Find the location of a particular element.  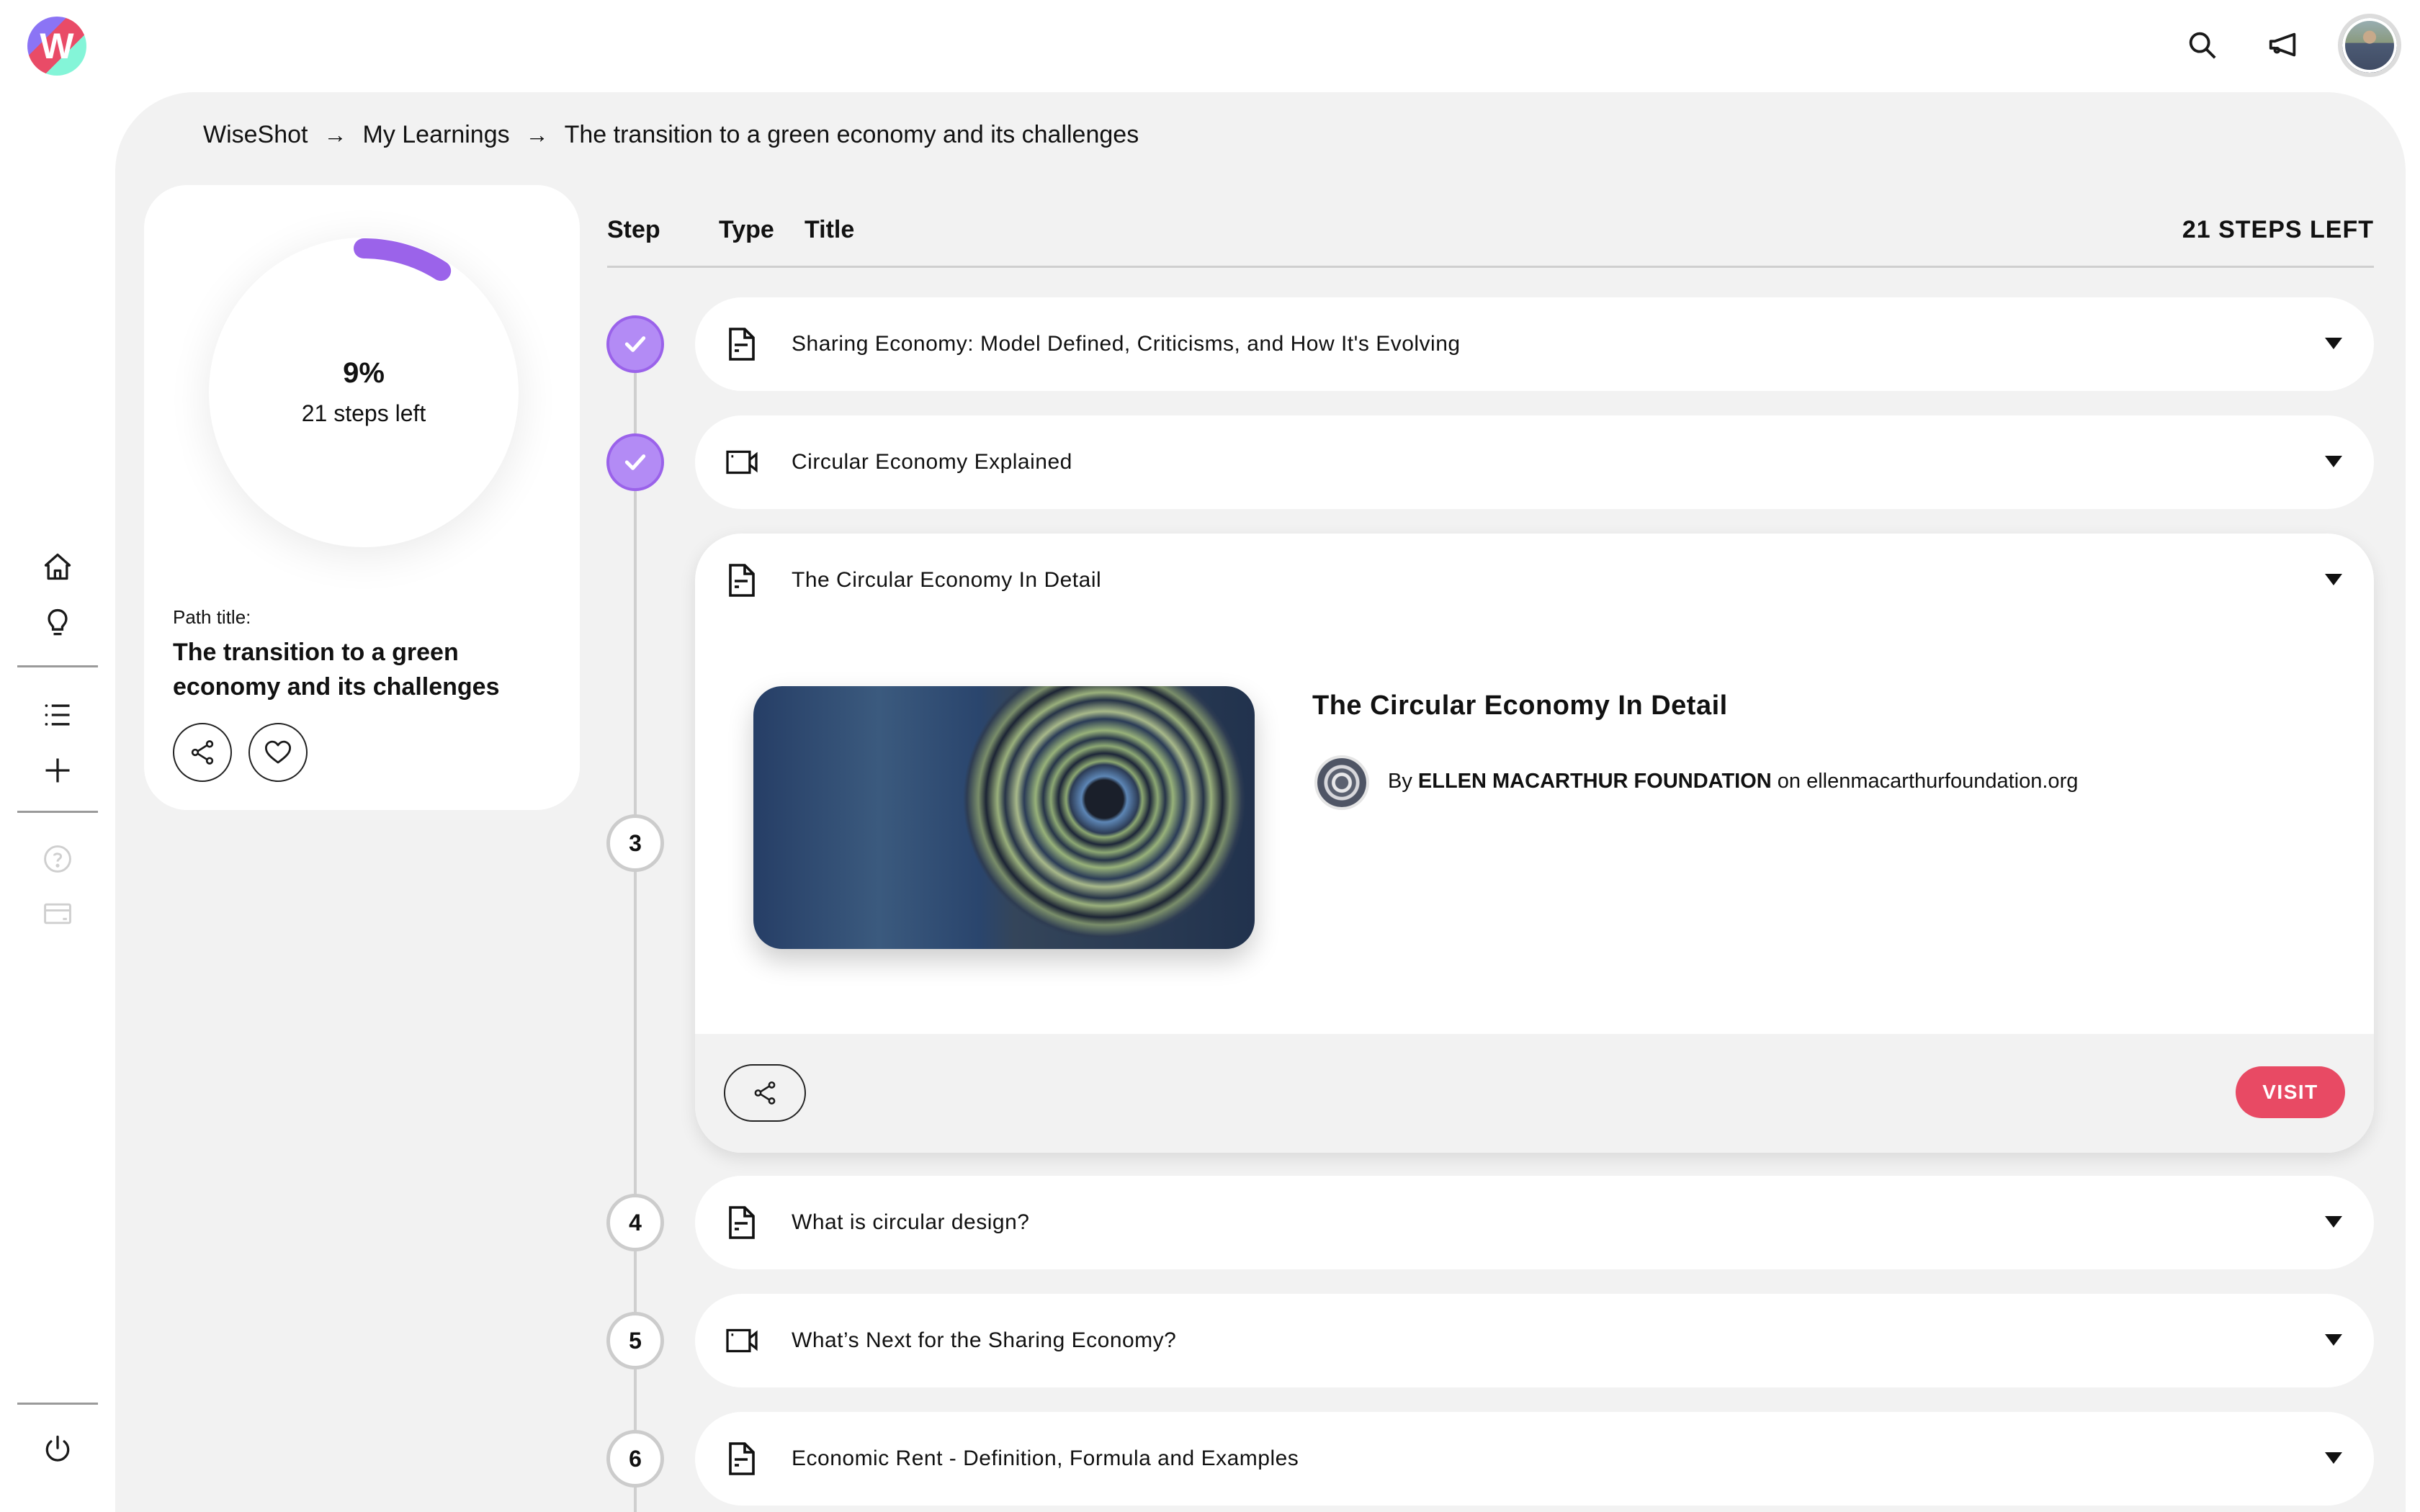

search-button is located at coordinates (2202, 45).